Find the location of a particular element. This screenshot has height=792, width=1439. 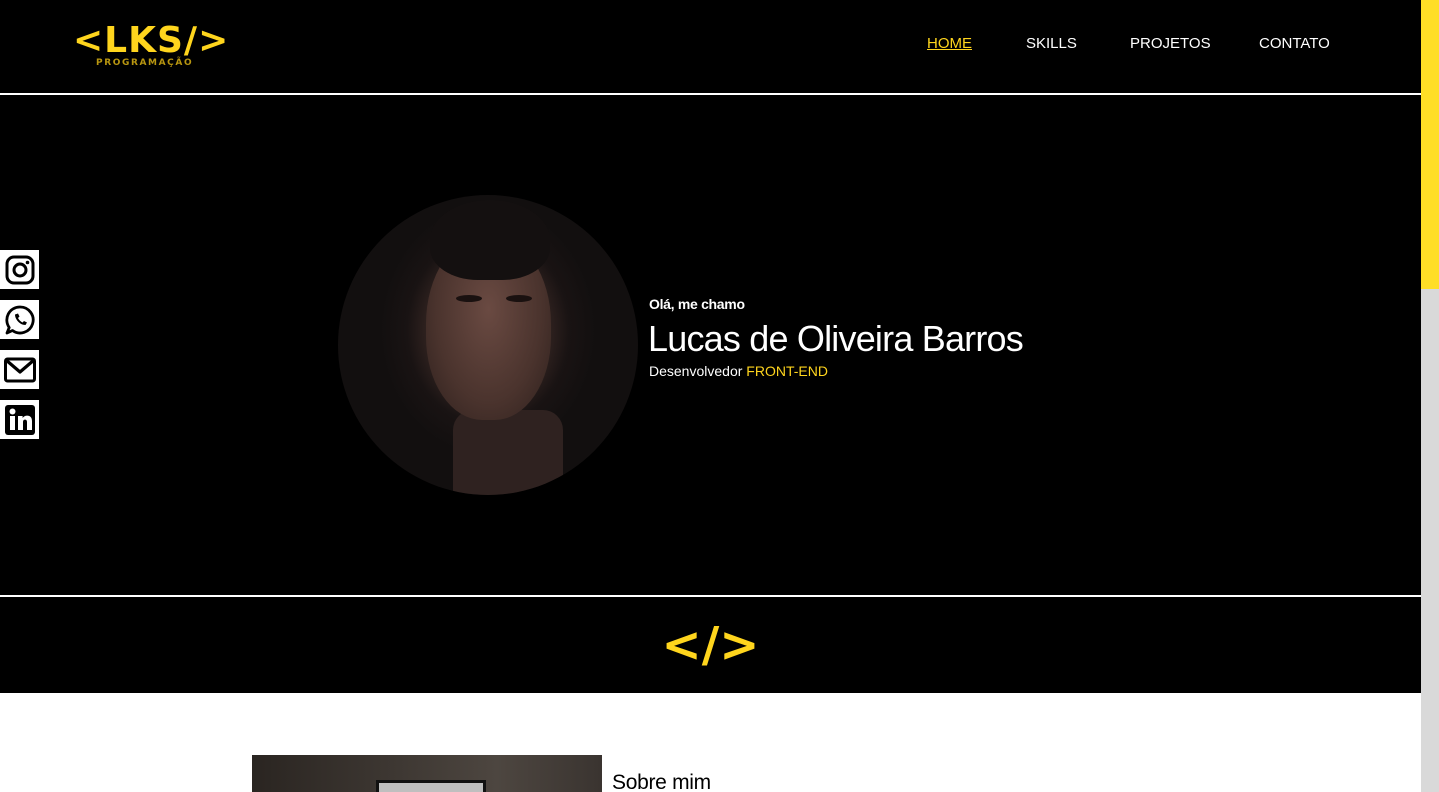

social-whatsapp-button is located at coordinates (19, 319).